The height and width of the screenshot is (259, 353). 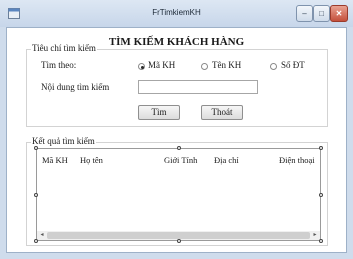 What do you see at coordinates (178, 235) in the screenshot?
I see `scrollbar-thumb` at bounding box center [178, 235].